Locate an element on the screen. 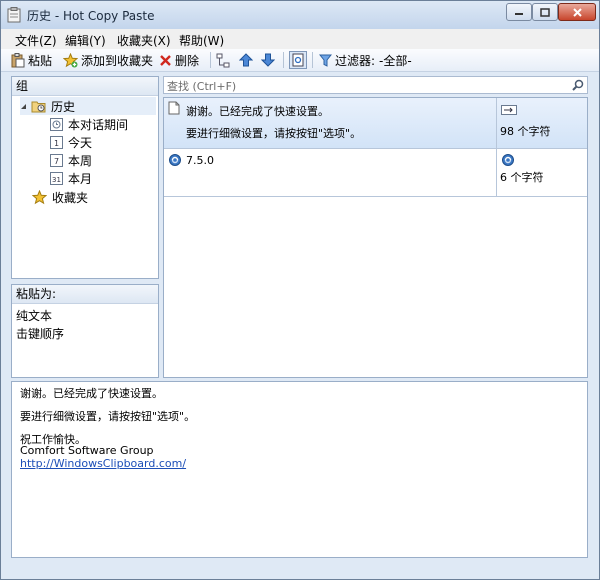 This screenshot has height=580, width=600. clip-text-line: 7.5.0 is located at coordinates (200, 160).